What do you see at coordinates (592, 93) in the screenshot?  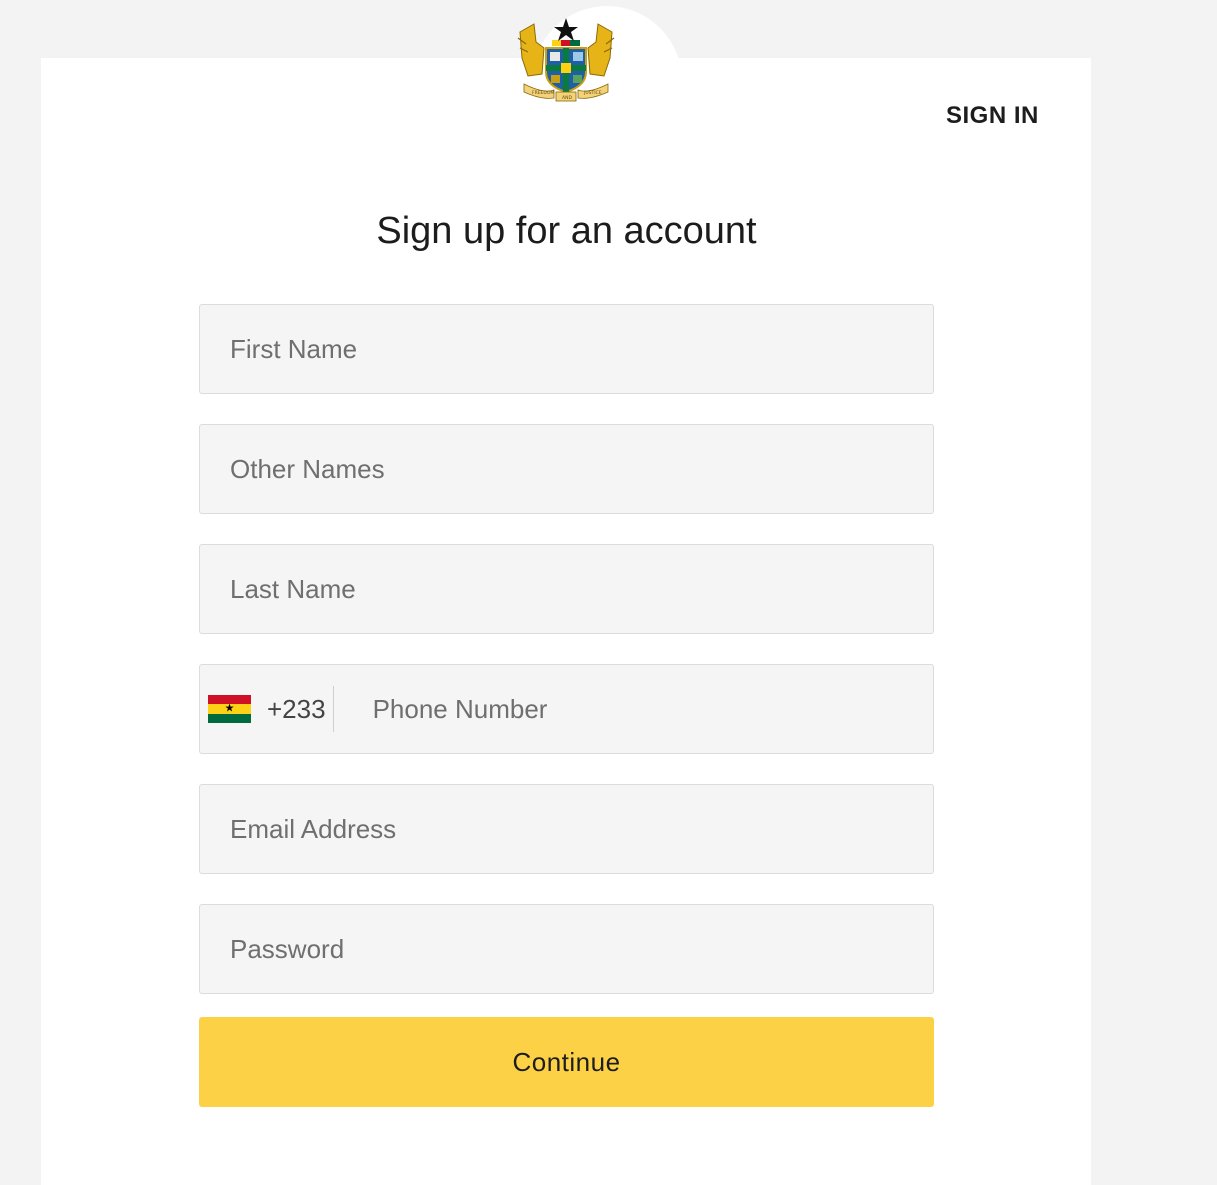 I see `emblem-motto-right: JUSTICE` at bounding box center [592, 93].